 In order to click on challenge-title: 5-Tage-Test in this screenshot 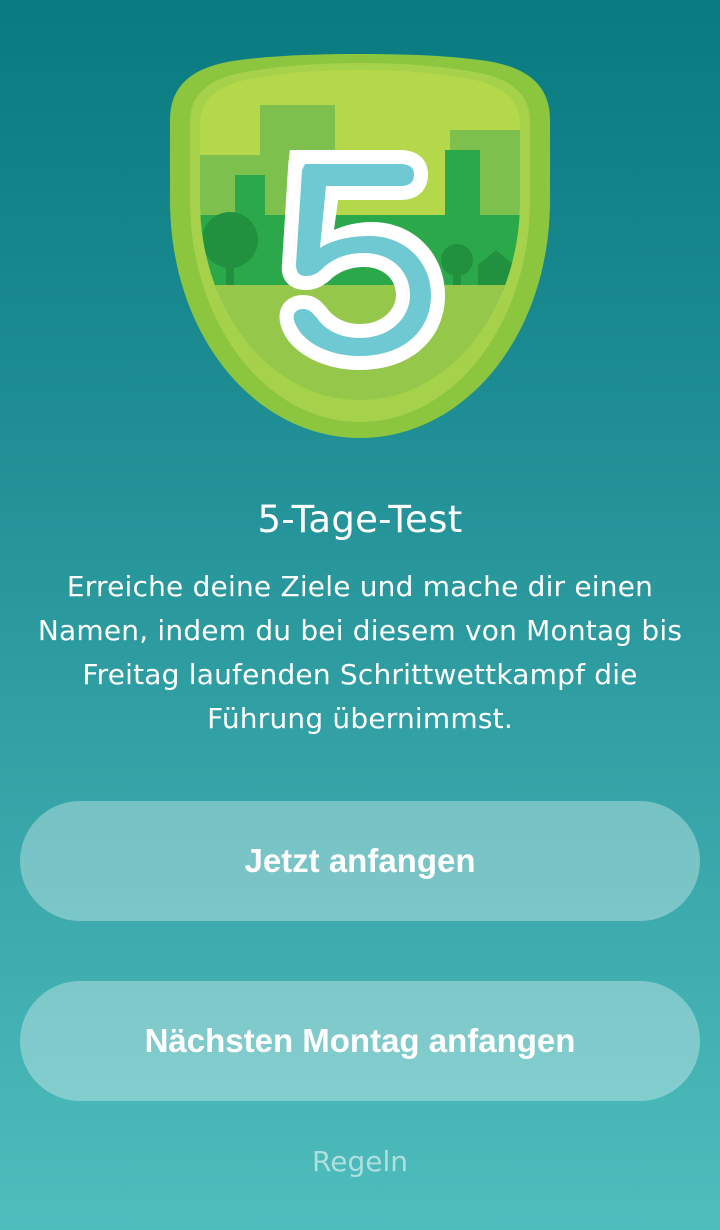, I will do `click(360, 519)`.